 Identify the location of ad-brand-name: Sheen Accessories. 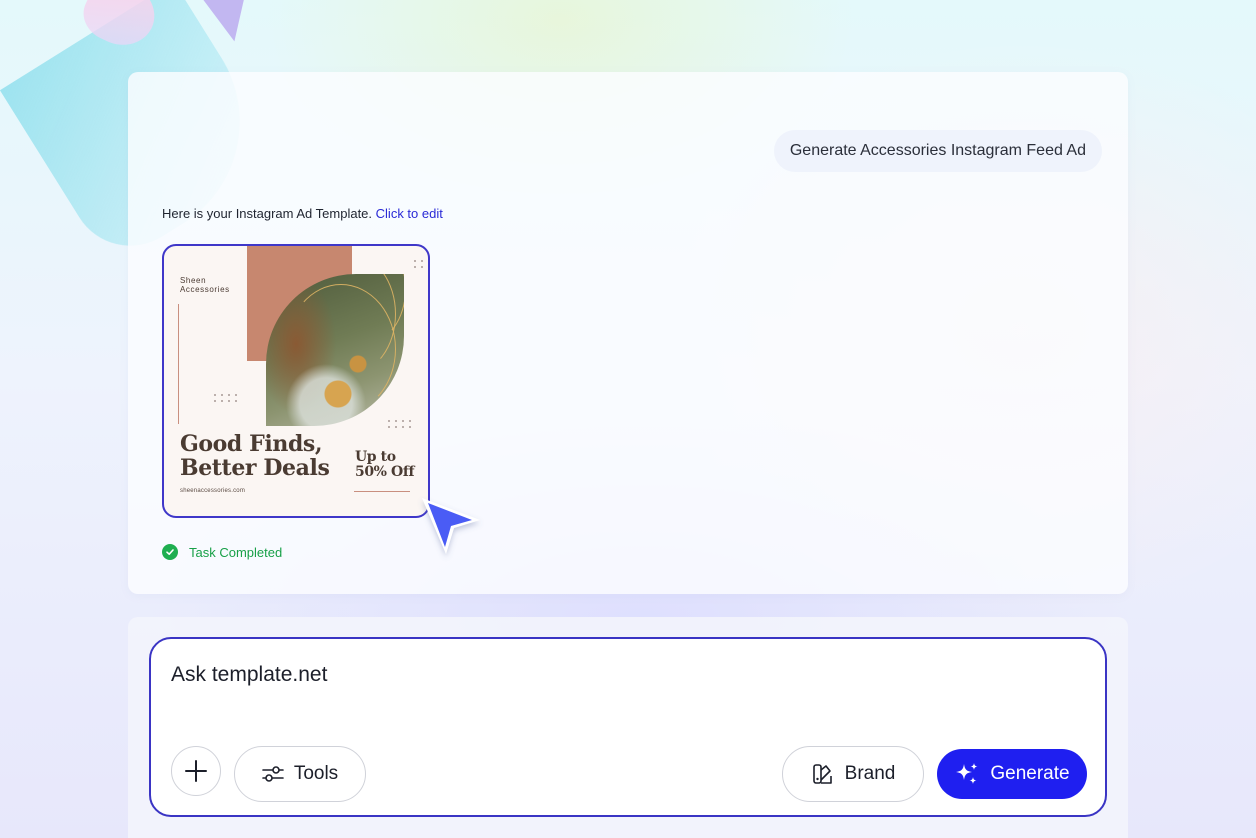
(215, 285).